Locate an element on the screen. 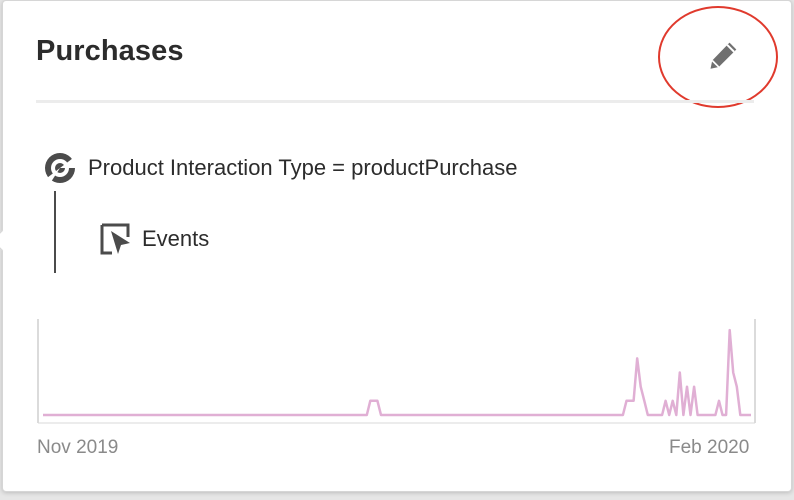  x-tick-label-start: Nov 2019 is located at coordinates (78, 447).